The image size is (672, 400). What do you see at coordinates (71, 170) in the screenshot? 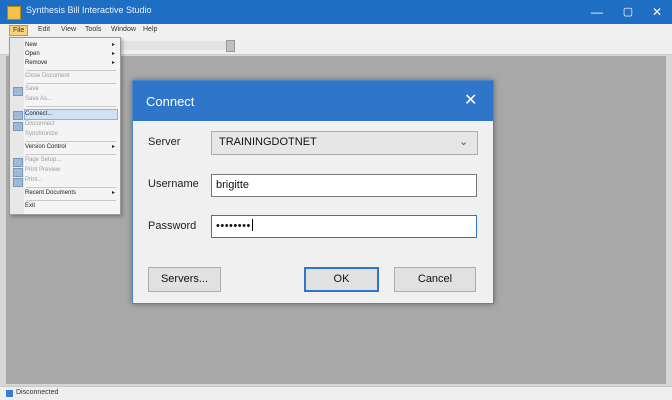
I see `menu-item-print-preview: Print Preview` at bounding box center [71, 170].